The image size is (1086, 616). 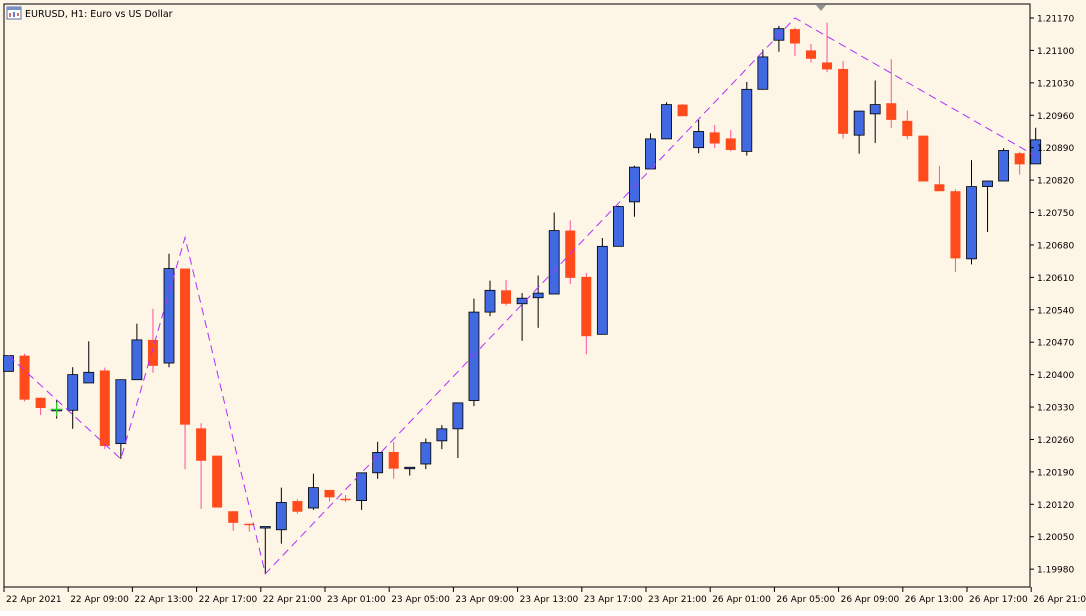 What do you see at coordinates (613, 600) in the screenshot?
I see `x-tick-label: 23 Apr 17:00` at bounding box center [613, 600].